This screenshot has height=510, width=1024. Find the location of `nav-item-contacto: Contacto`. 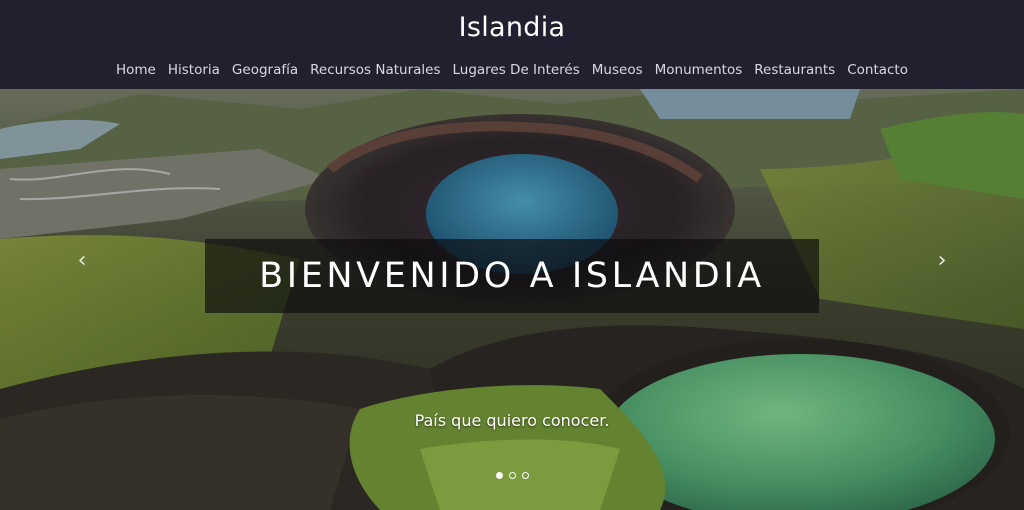

nav-item-contacto: Contacto is located at coordinates (877, 70).